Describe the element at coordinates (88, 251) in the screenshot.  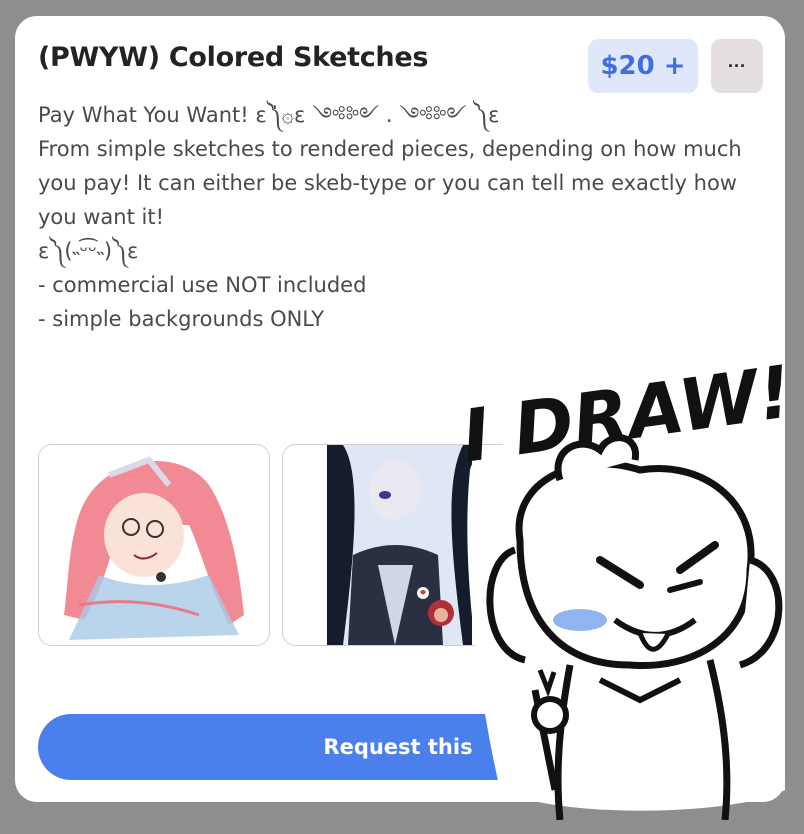
I see `description-line: ε༽(˵ᵕ͡ᵕ˵)༽ε` at that location.